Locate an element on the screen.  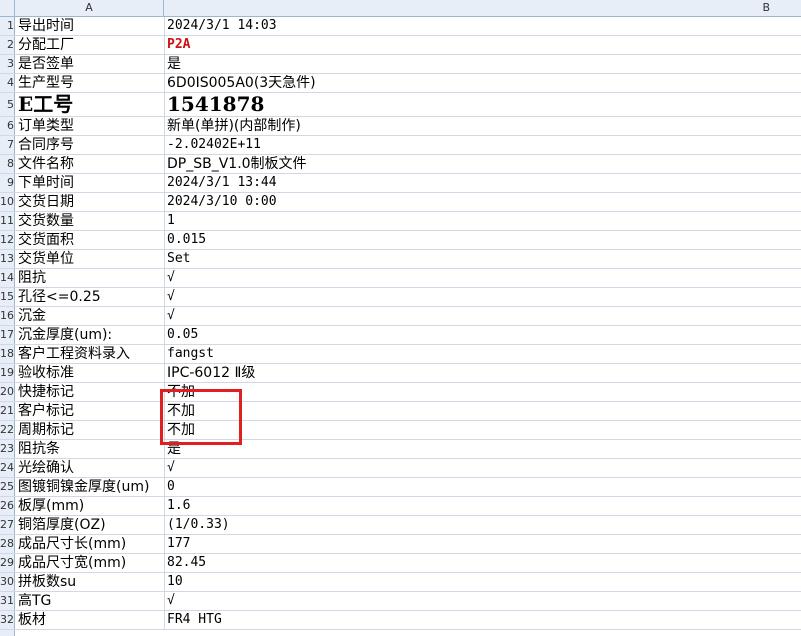
cell-a: 阻抗条 is located at coordinates (90, 449).